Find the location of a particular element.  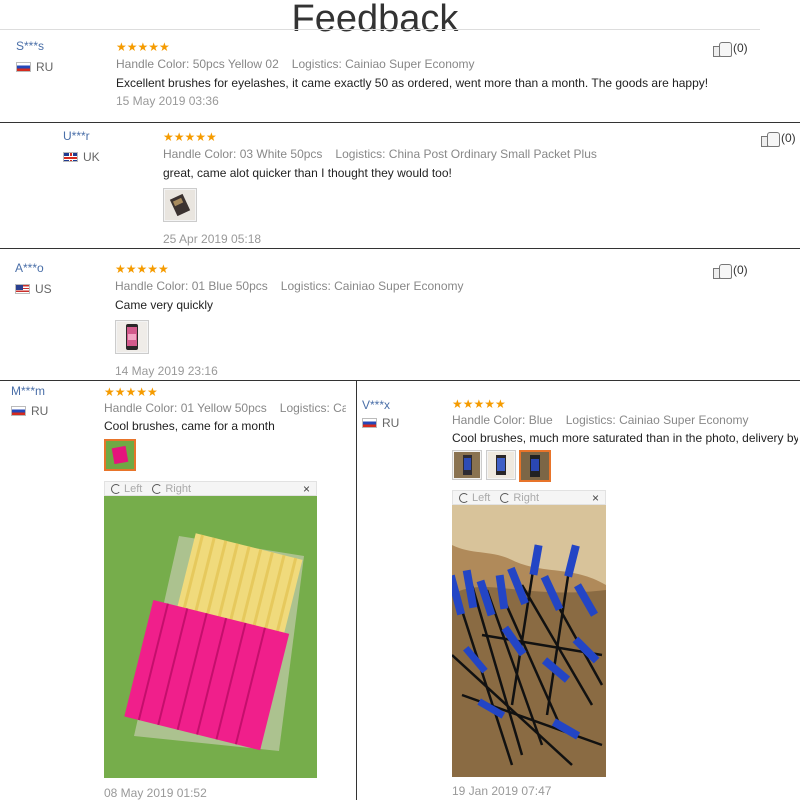

review-date: 25 Apr 2019 05:18 is located at coordinates (212, 239).